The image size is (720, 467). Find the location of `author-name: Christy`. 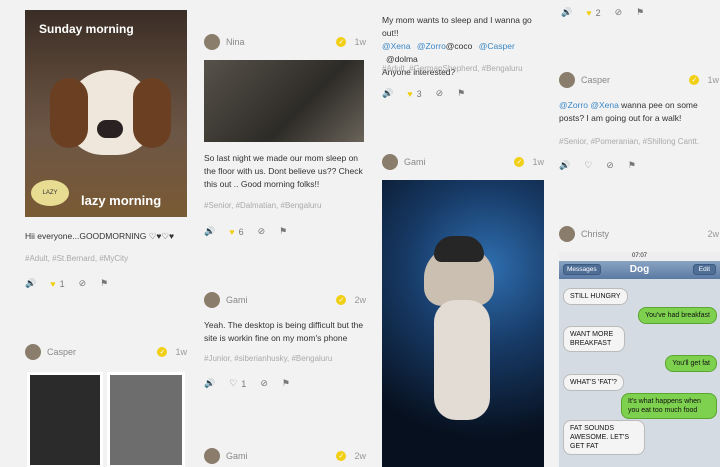

author-name: Christy is located at coordinates (640, 234).